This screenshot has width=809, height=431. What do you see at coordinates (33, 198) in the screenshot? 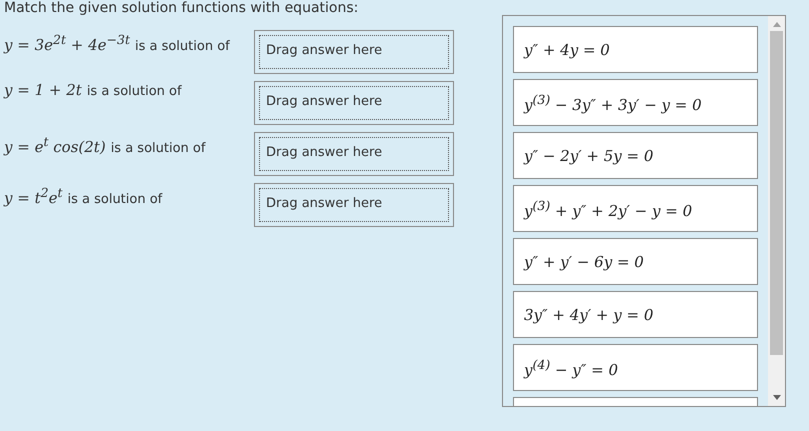
I see `math-expression: y = t$^{2}$e$^{t}$` at bounding box center [33, 198].